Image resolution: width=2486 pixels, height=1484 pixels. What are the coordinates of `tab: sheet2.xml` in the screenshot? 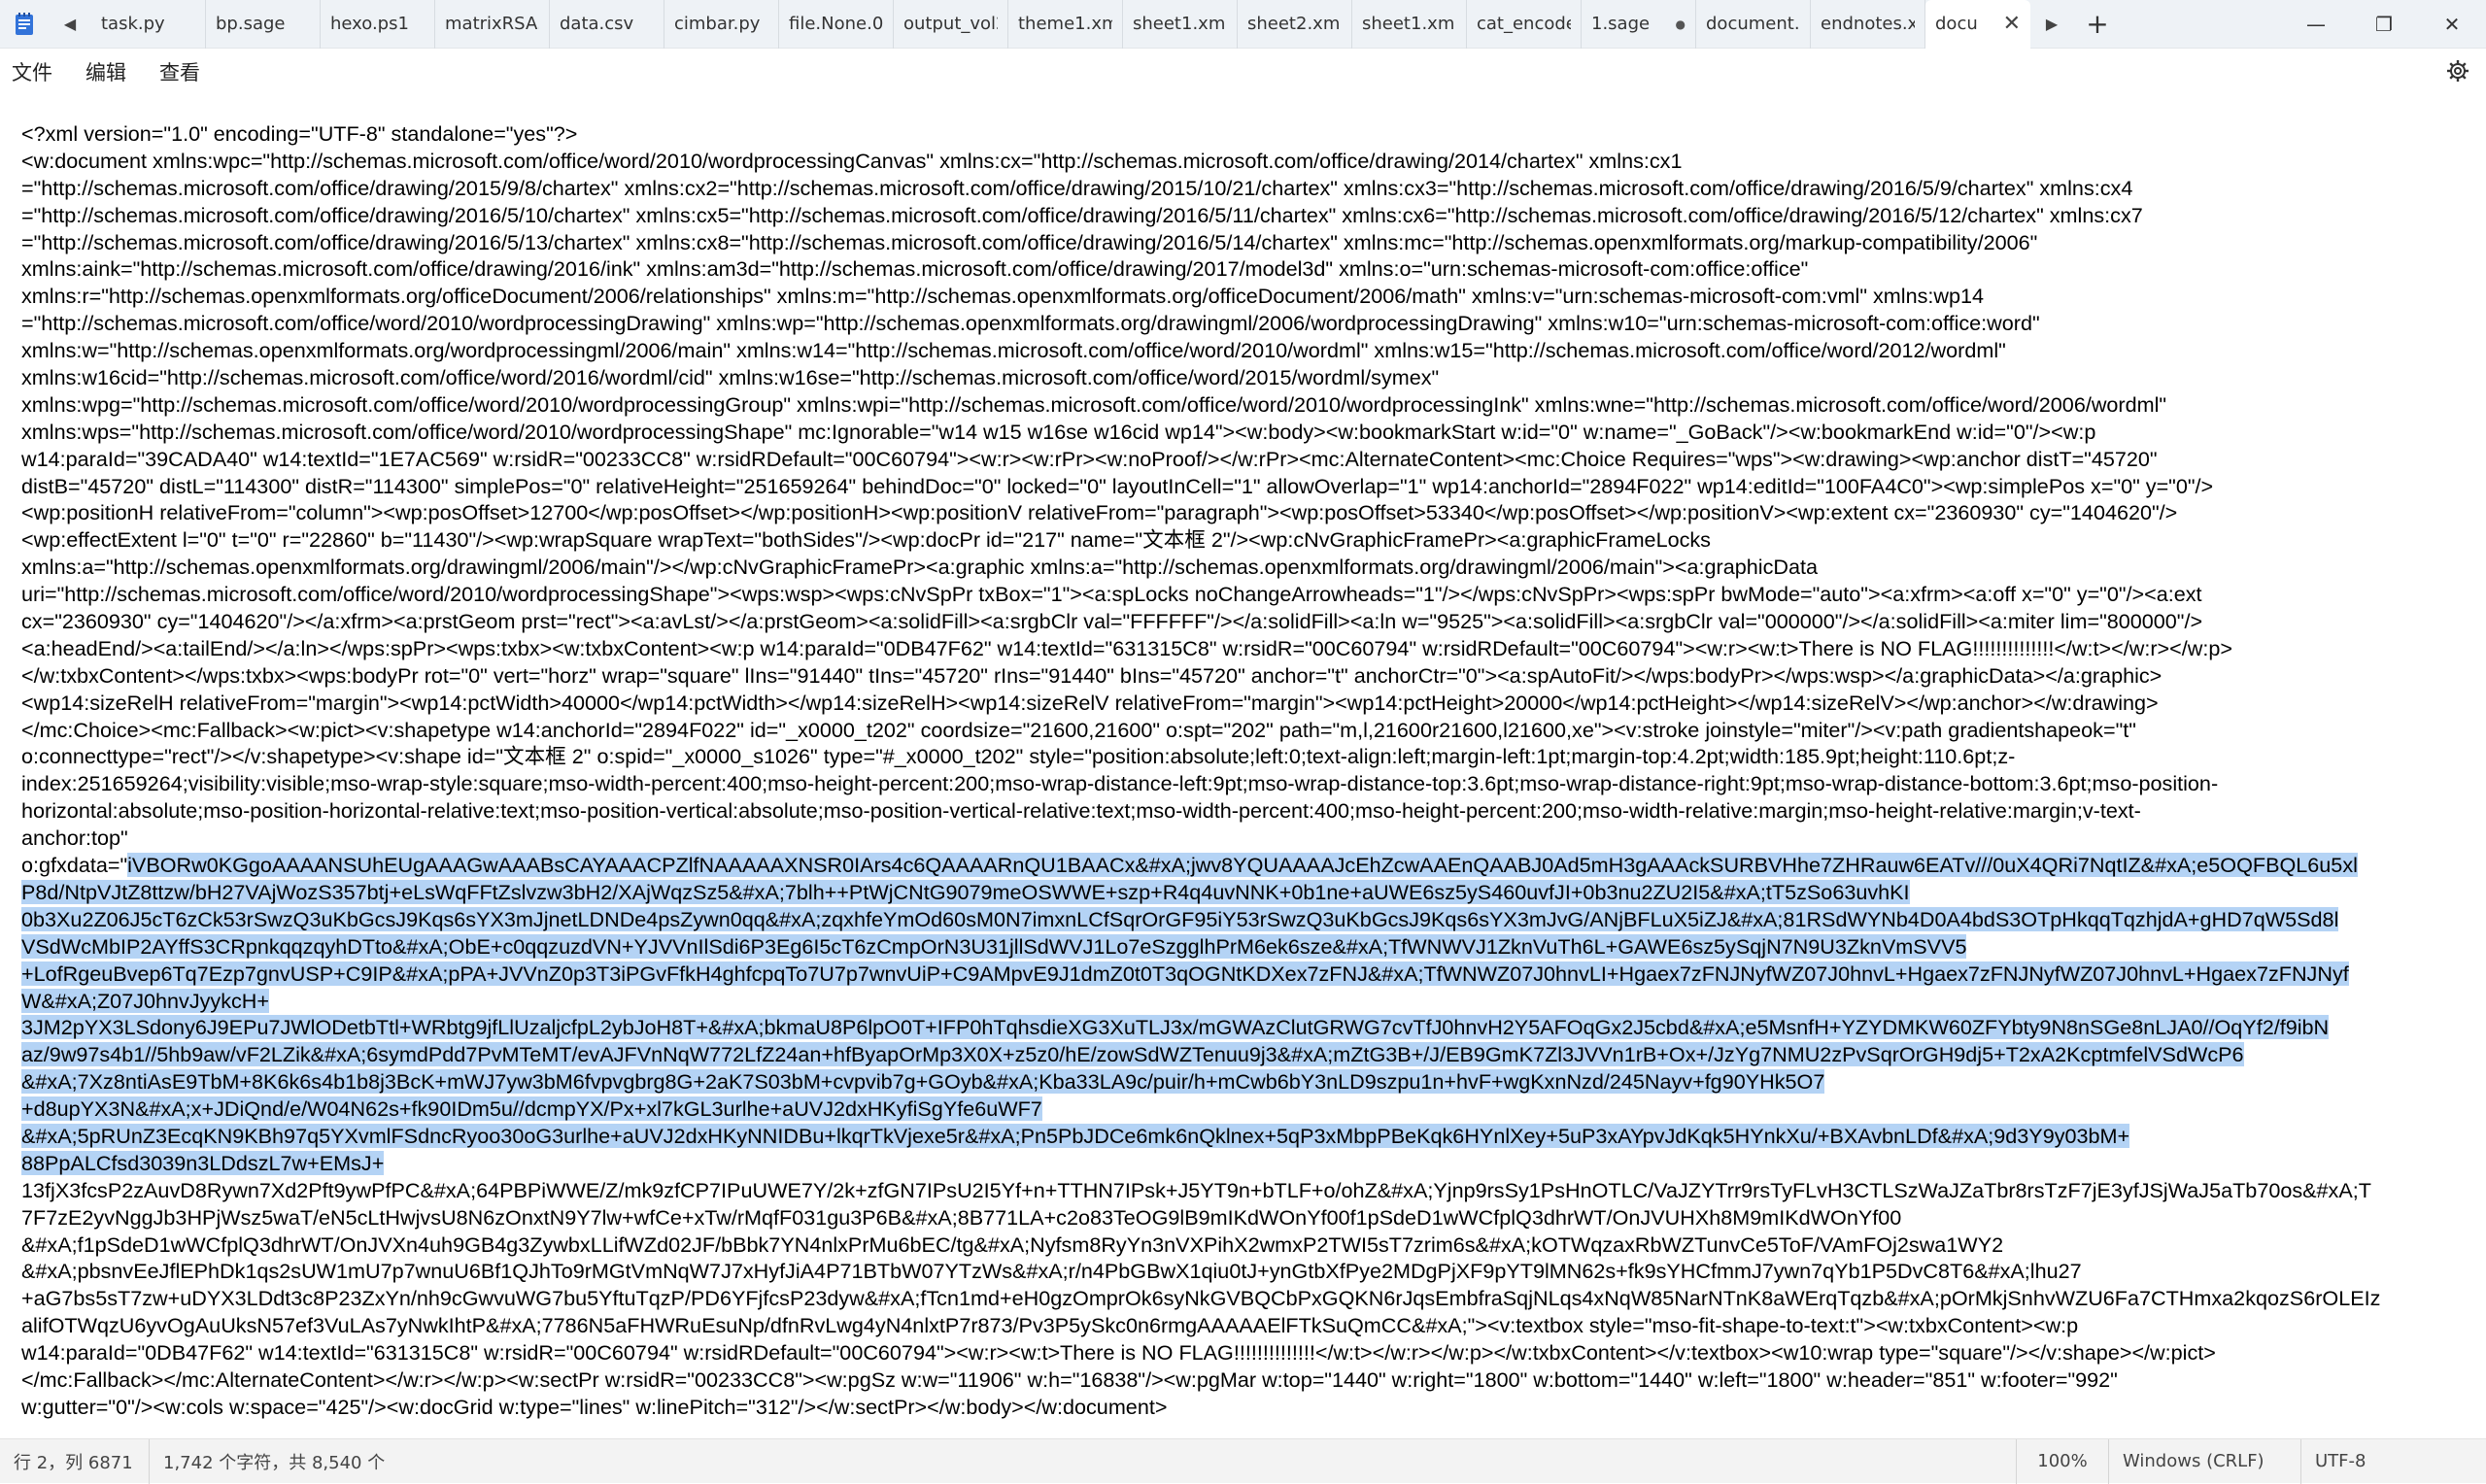 It's located at (1295, 24).